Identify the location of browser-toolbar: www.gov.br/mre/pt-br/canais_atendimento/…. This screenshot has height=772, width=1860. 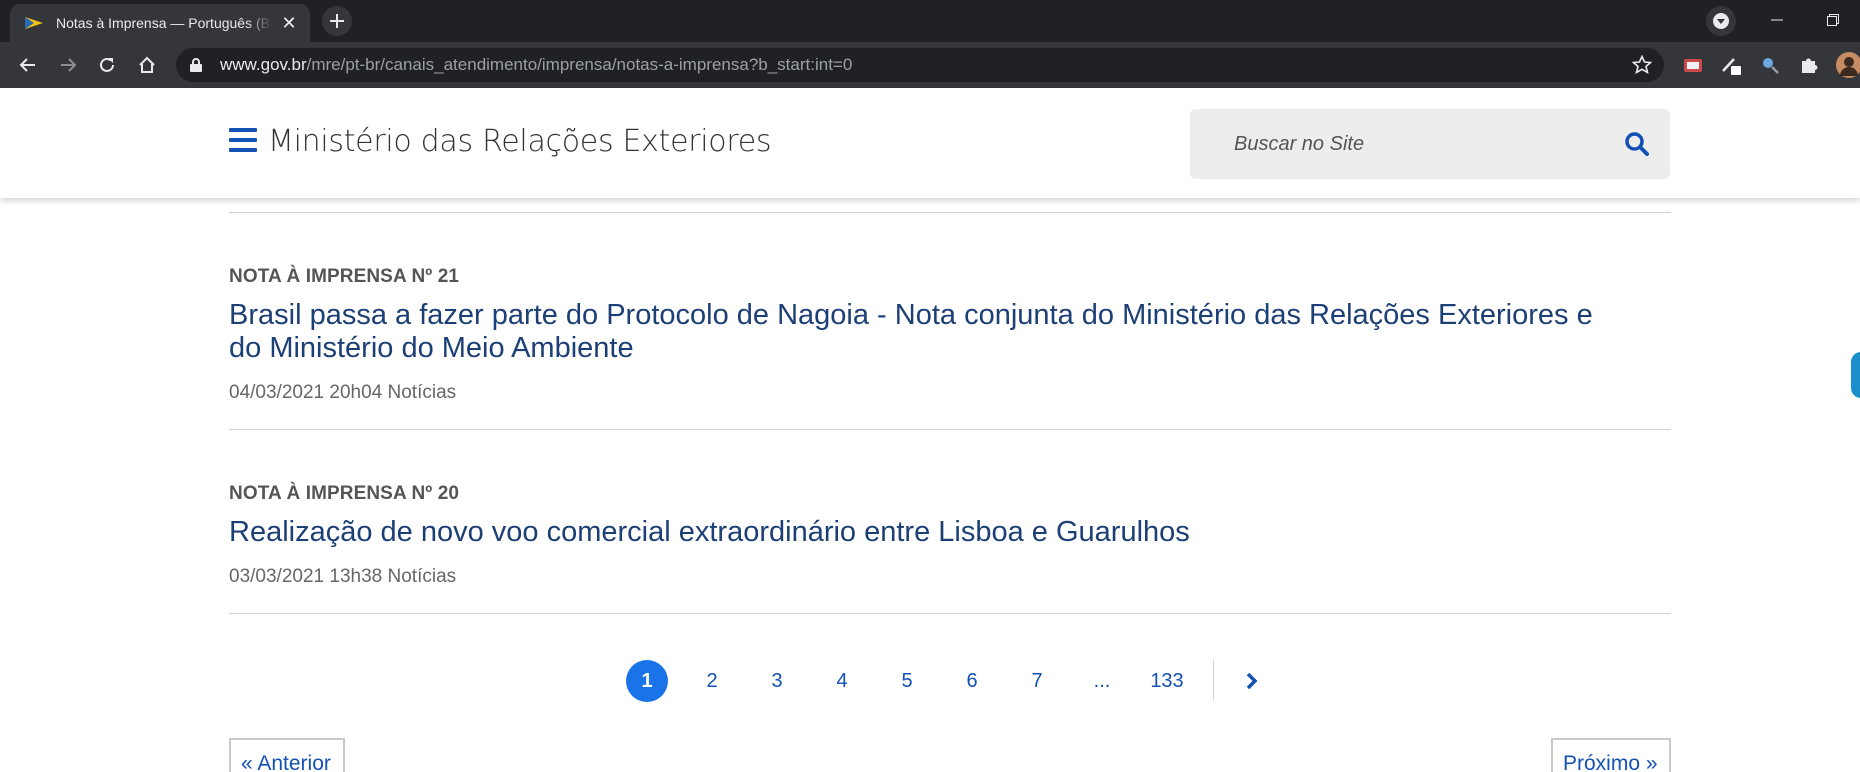
(930, 65).